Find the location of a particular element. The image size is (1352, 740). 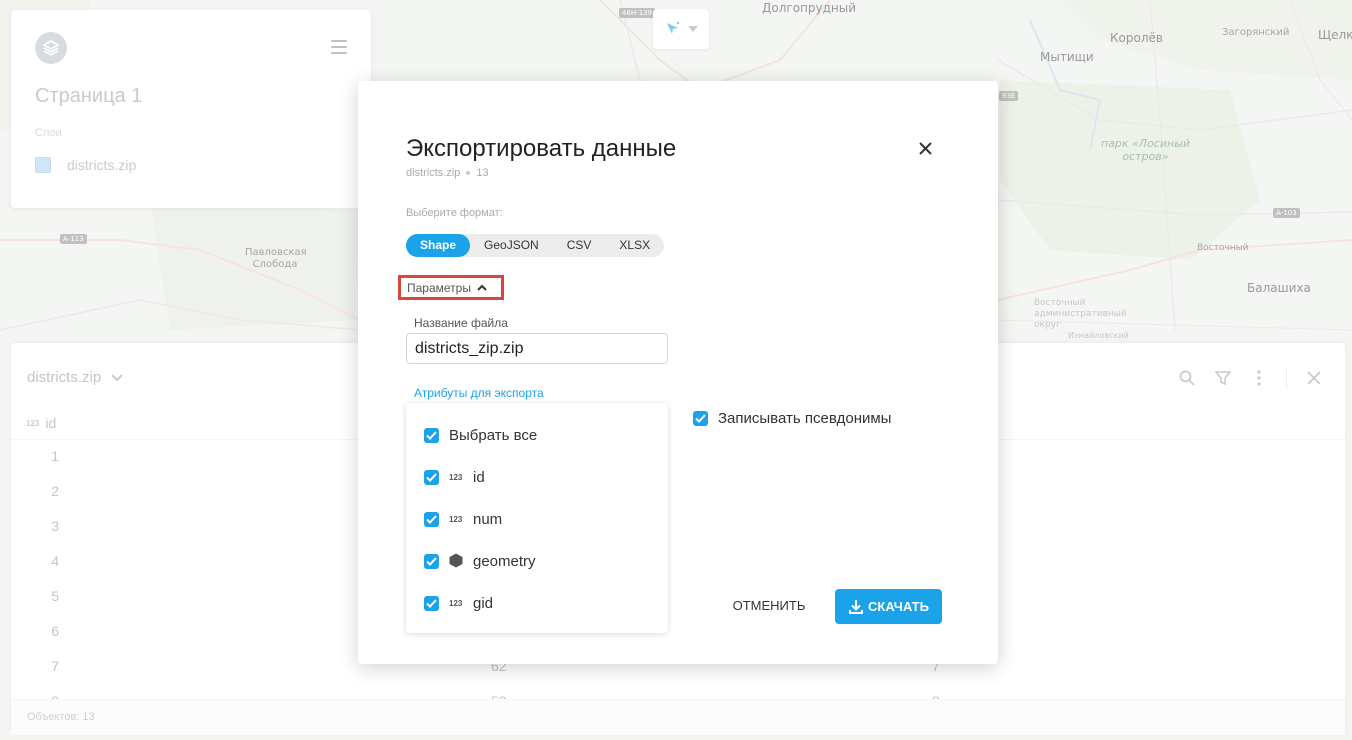

dialog-title: Экспортировать данные is located at coordinates (541, 148).